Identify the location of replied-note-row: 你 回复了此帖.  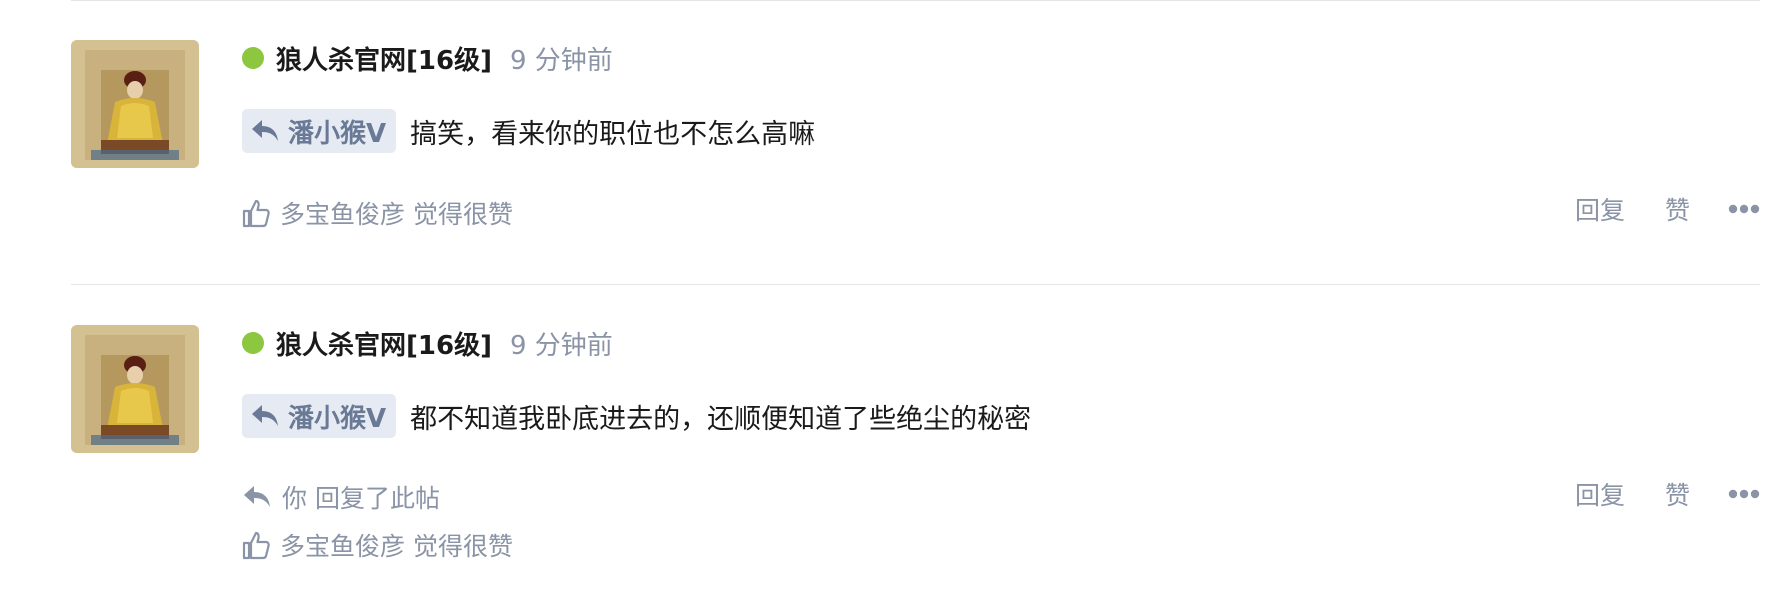
(341, 497).